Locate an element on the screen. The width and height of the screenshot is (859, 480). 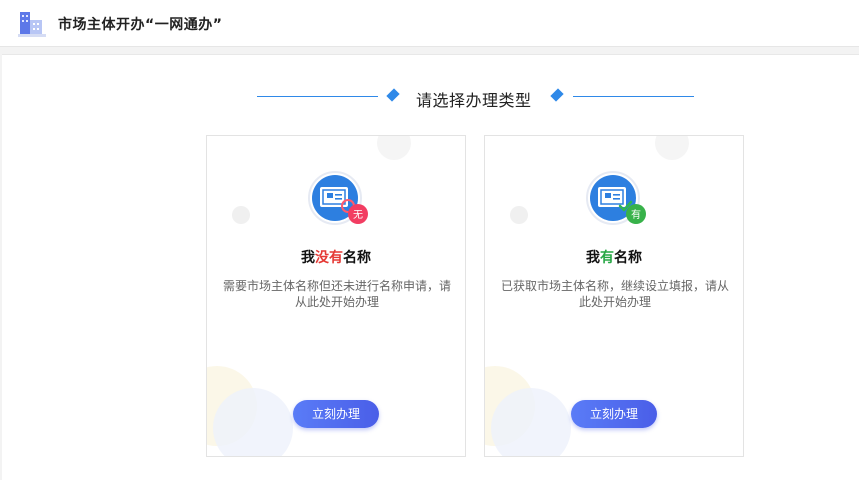
card-description: 已获取市场主体名称，继续设立填报，请从此处开始办理 is located at coordinates (614, 294).